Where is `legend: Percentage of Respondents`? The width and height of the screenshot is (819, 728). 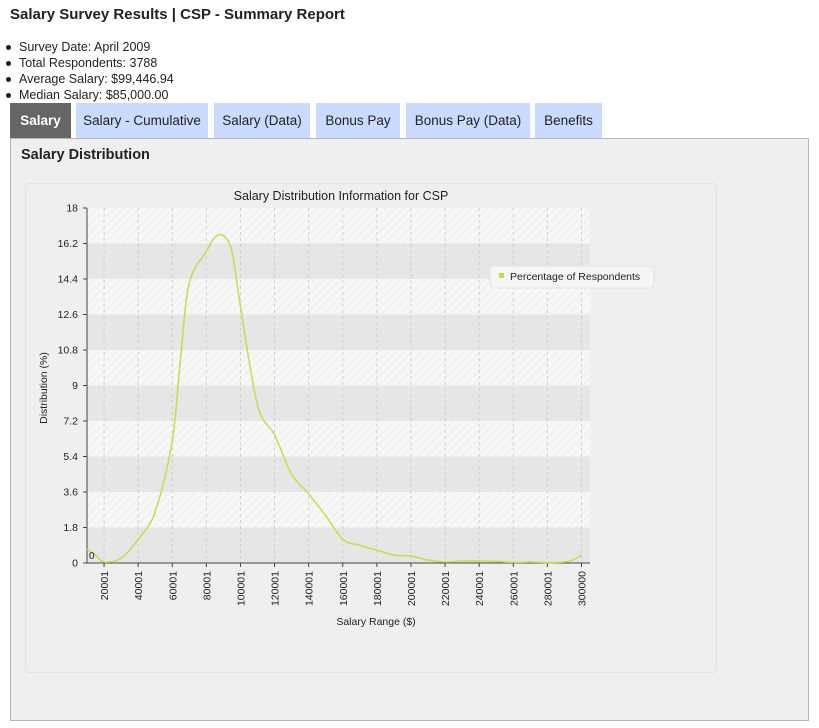
legend: Percentage of Respondents is located at coordinates (572, 277).